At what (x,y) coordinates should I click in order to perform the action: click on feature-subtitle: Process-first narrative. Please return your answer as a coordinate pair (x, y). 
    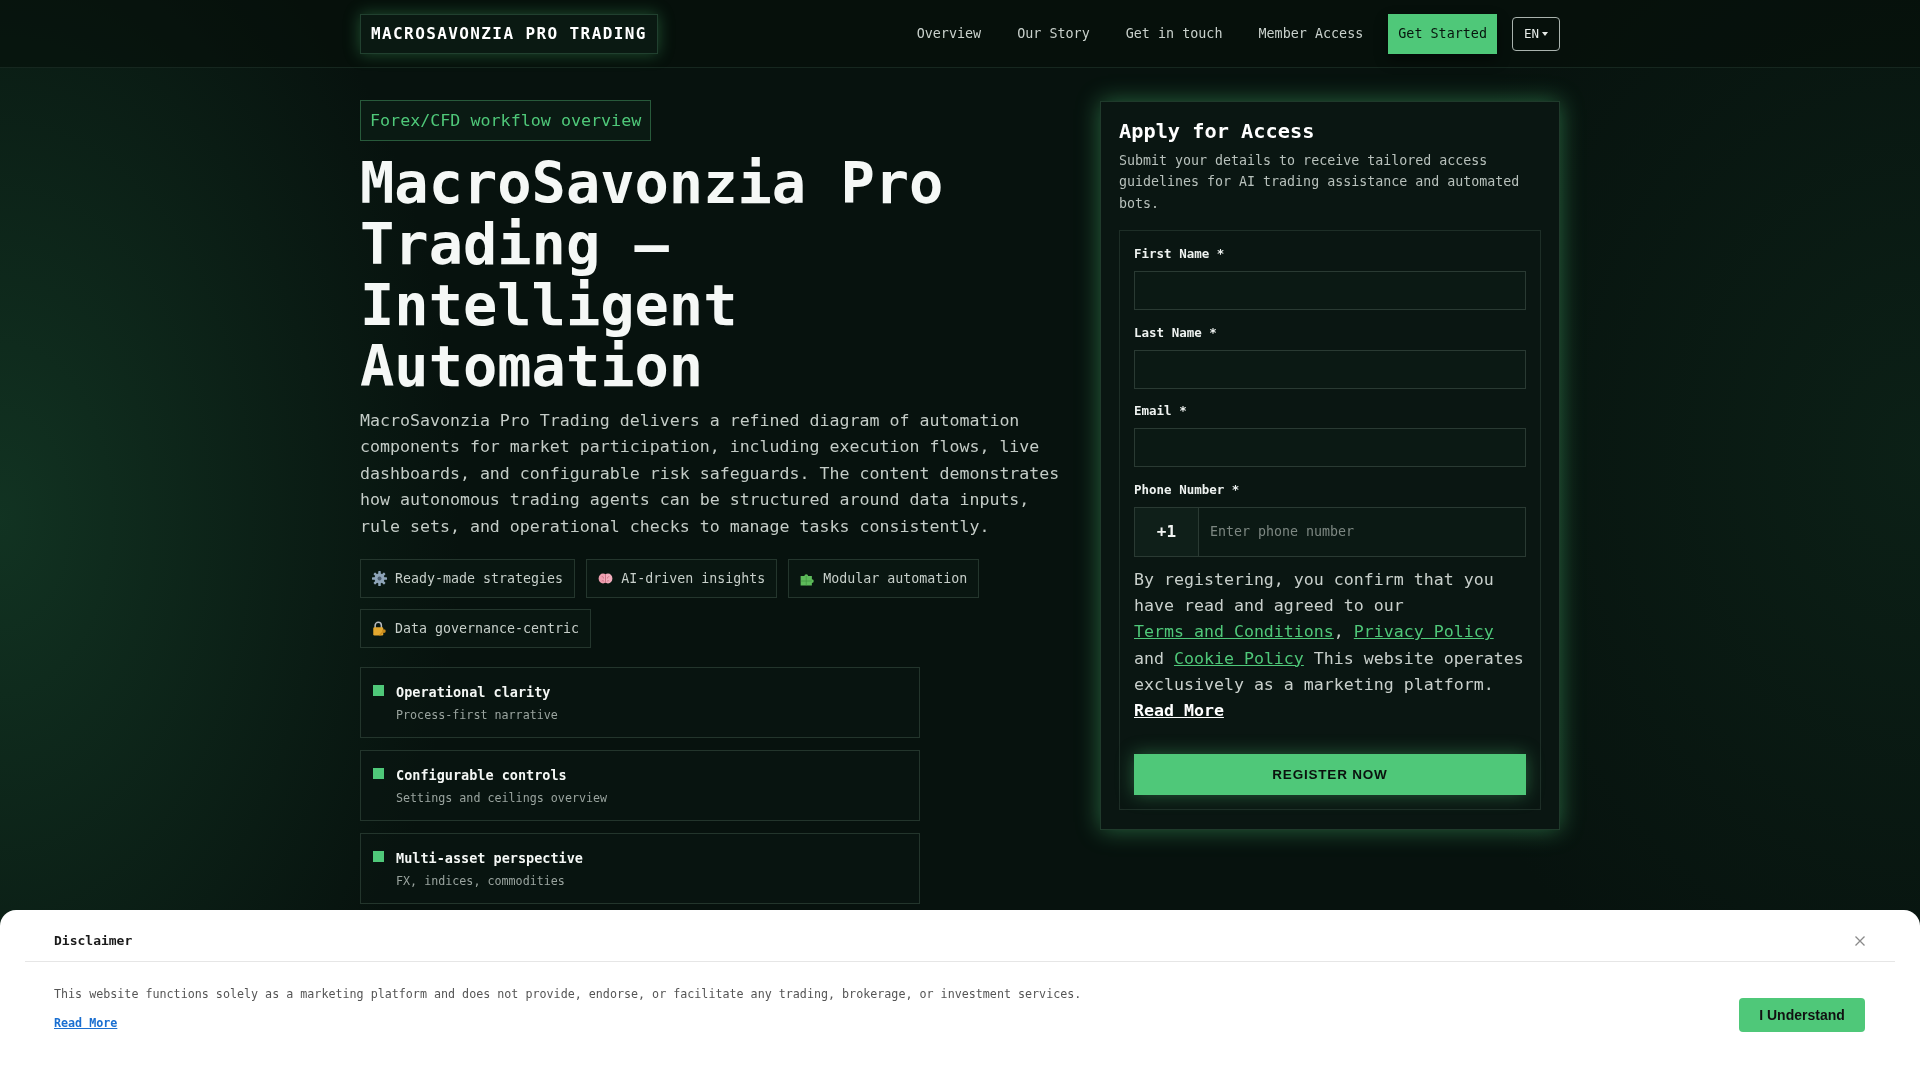
    Looking at the image, I should click on (477, 716).